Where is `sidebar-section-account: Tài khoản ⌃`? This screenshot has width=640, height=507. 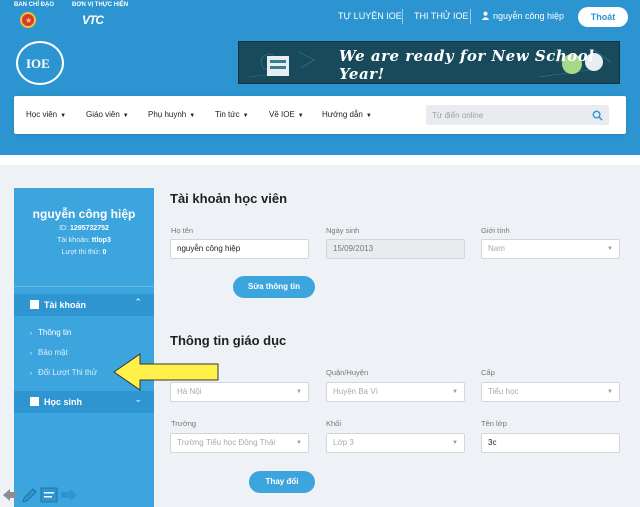
sidebar-section-account: Tài khoản ⌃ is located at coordinates (84, 305).